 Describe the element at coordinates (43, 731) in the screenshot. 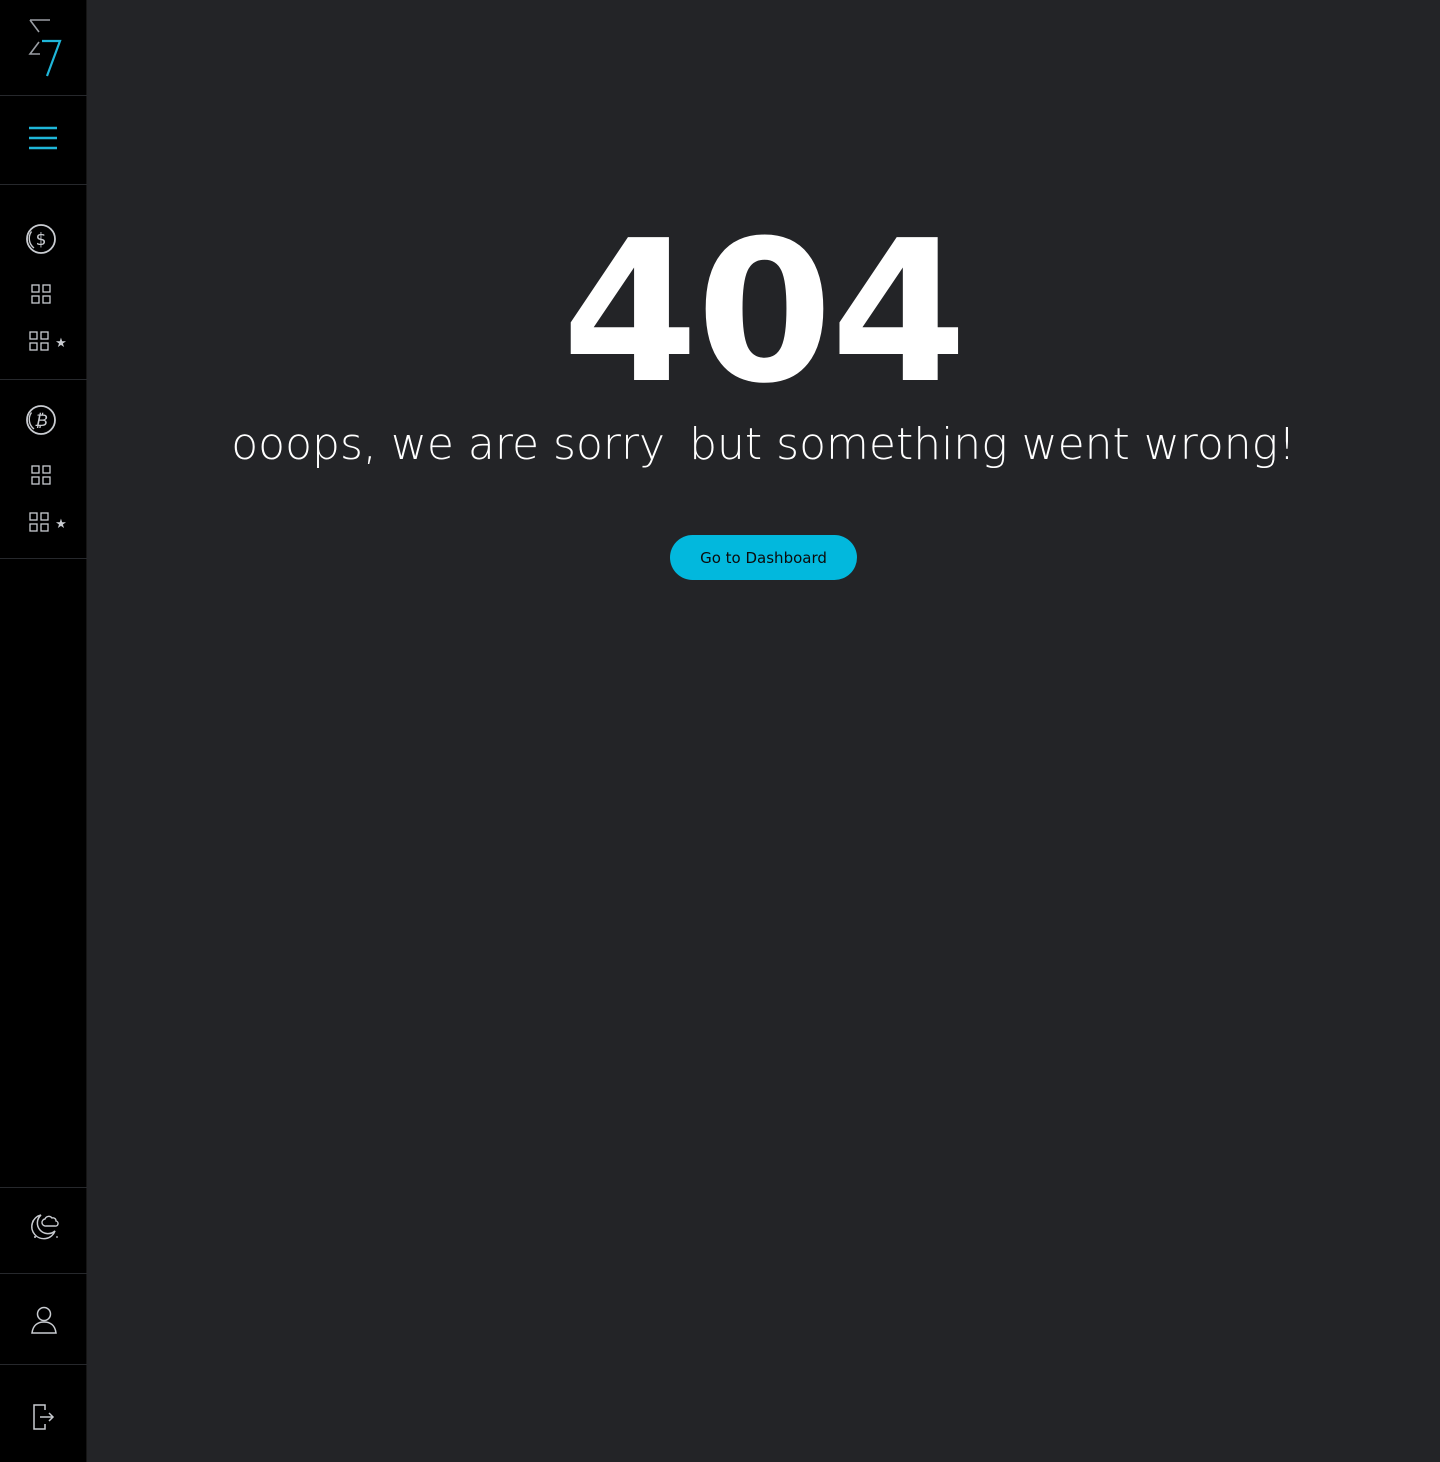

I see `sidebar: $ ★ ₿ ★` at that location.